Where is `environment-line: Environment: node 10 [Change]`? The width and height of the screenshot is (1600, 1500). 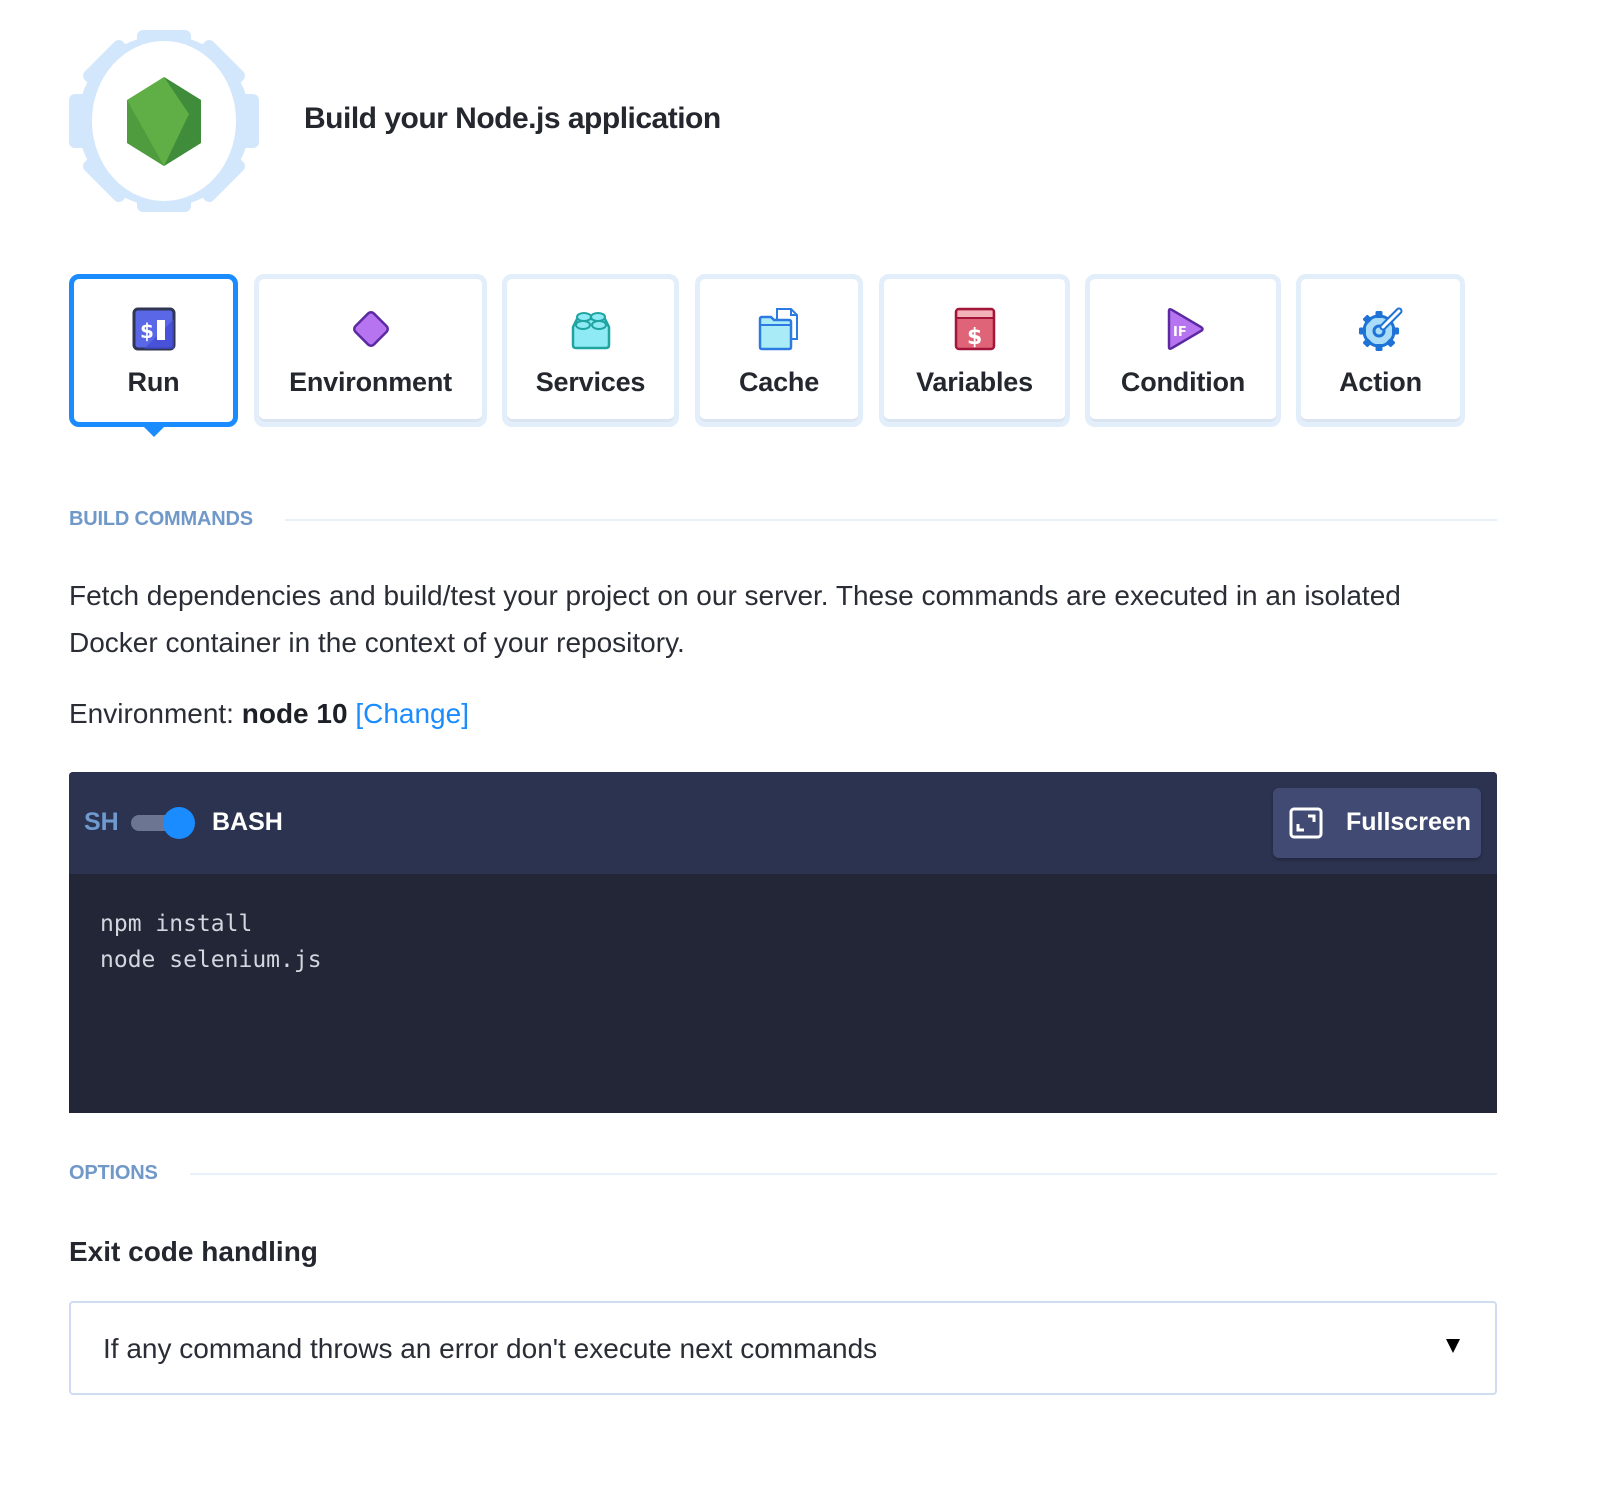
environment-line: Environment: node 10 [Change] is located at coordinates (269, 714).